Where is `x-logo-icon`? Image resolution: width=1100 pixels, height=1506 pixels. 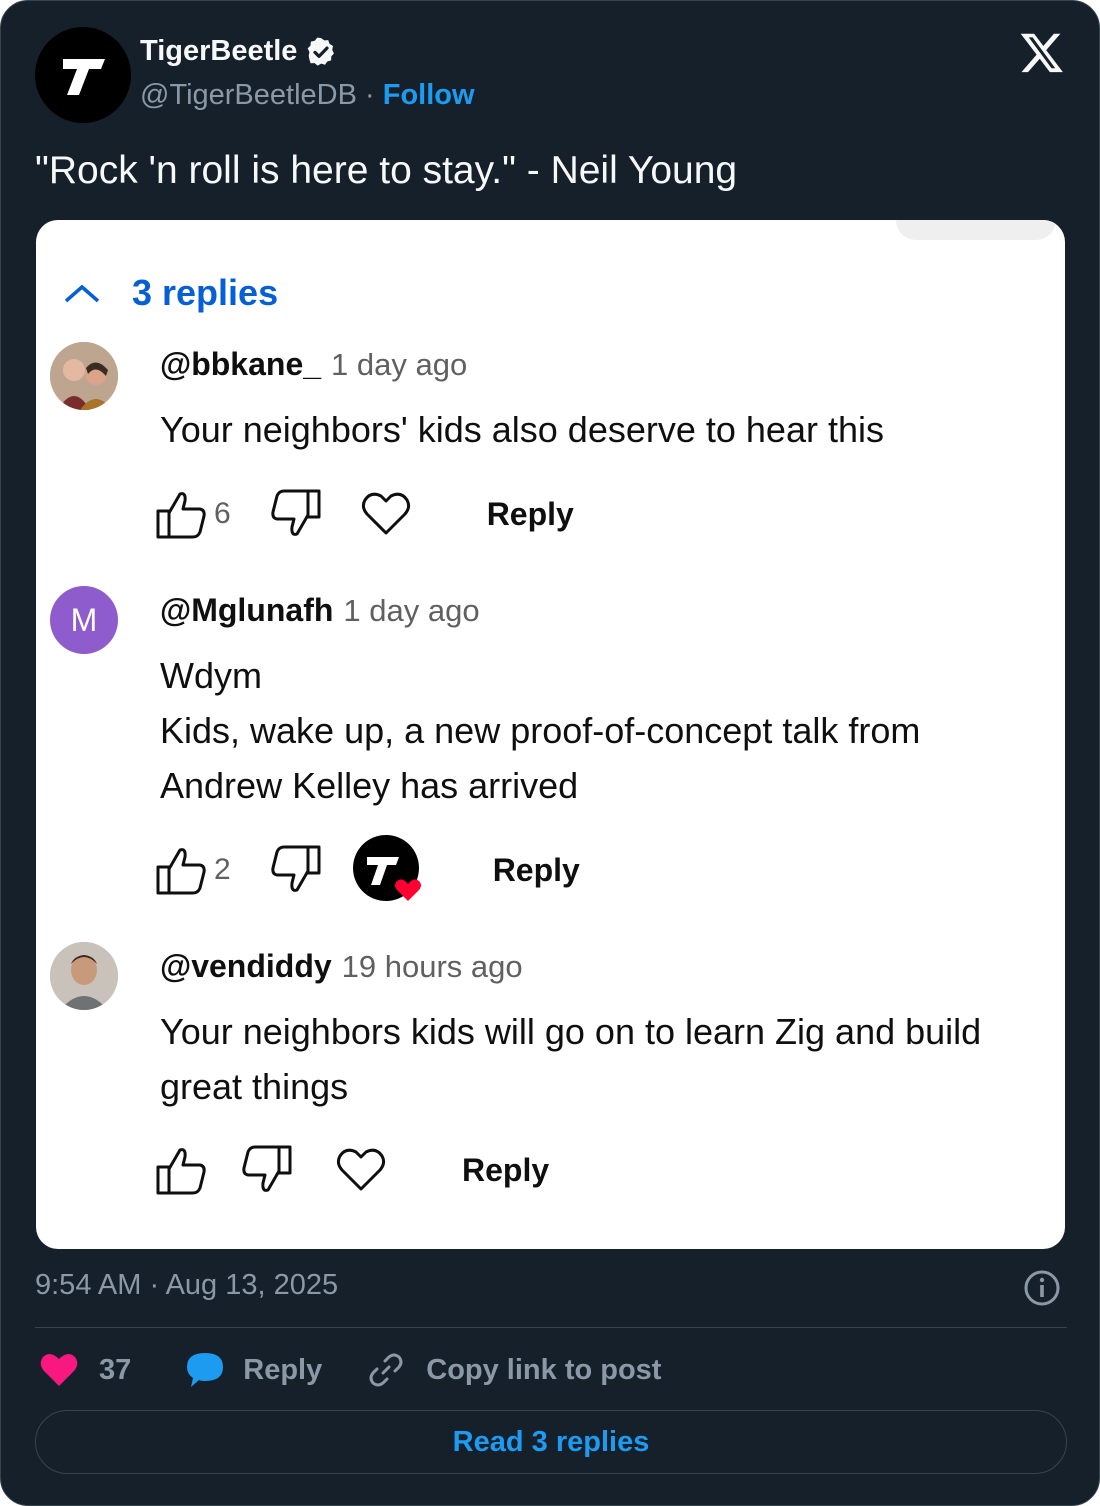
x-logo-icon is located at coordinates (1042, 52).